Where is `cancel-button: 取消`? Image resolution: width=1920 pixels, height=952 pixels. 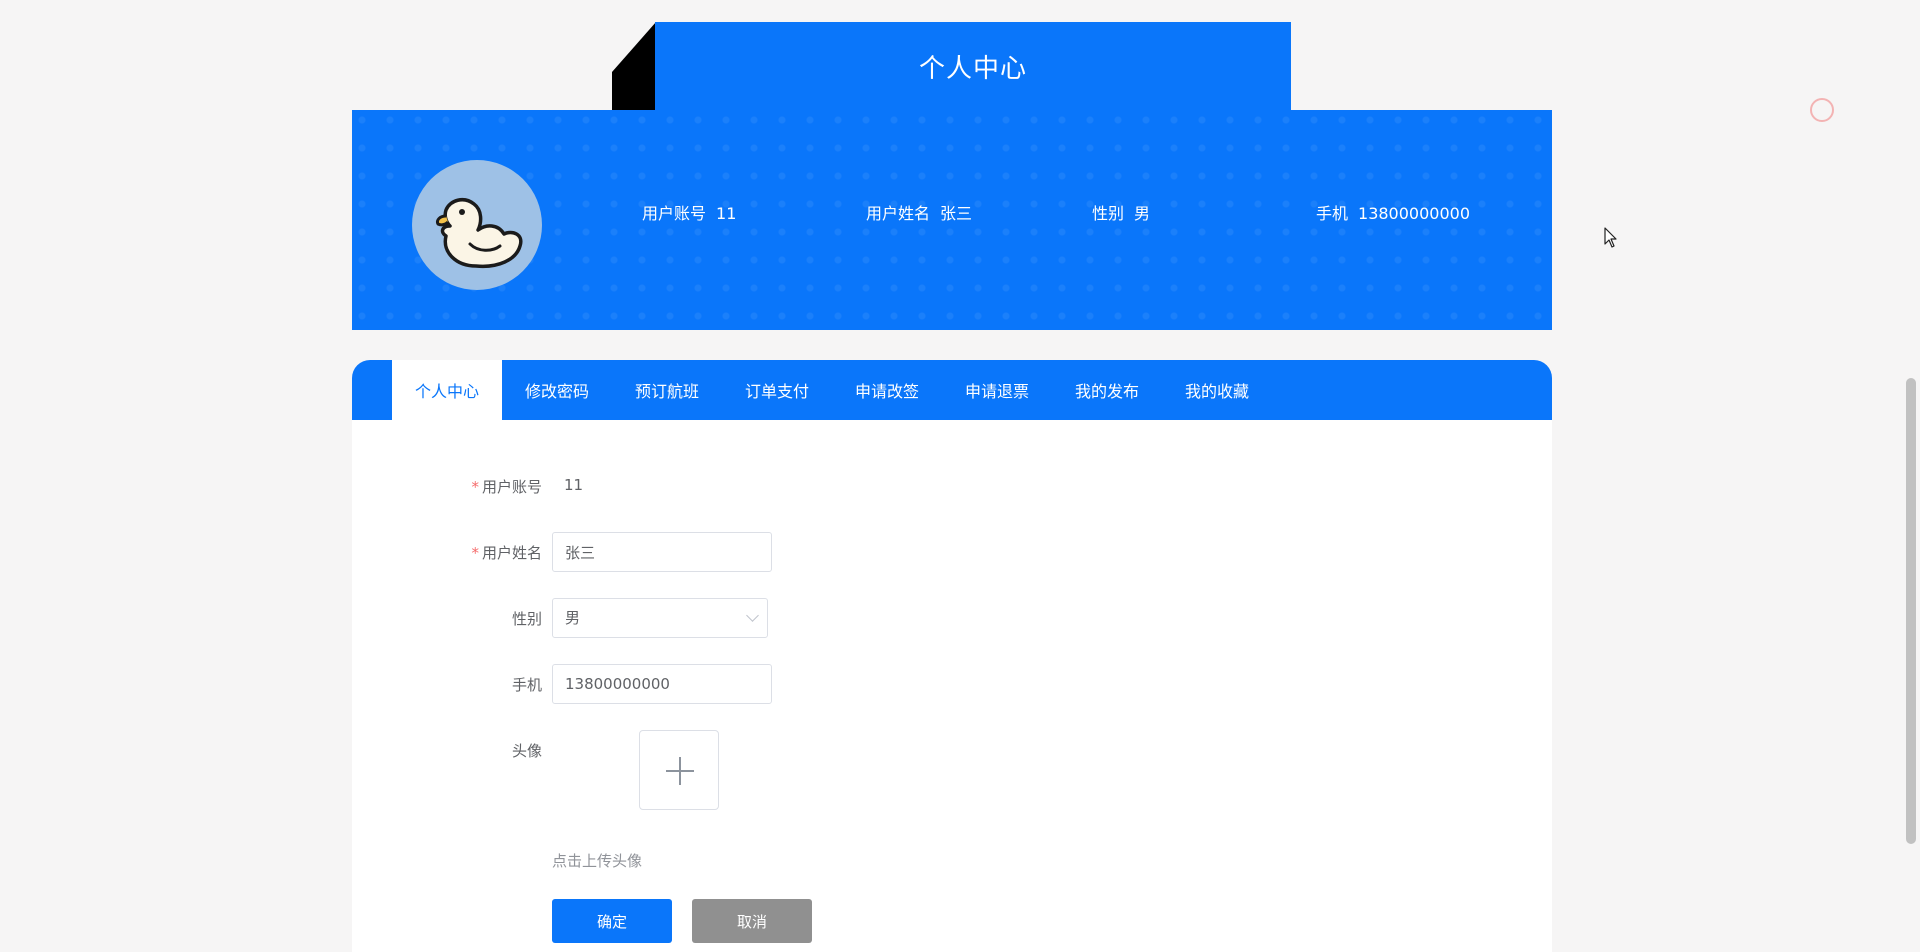 cancel-button: 取消 is located at coordinates (752, 921).